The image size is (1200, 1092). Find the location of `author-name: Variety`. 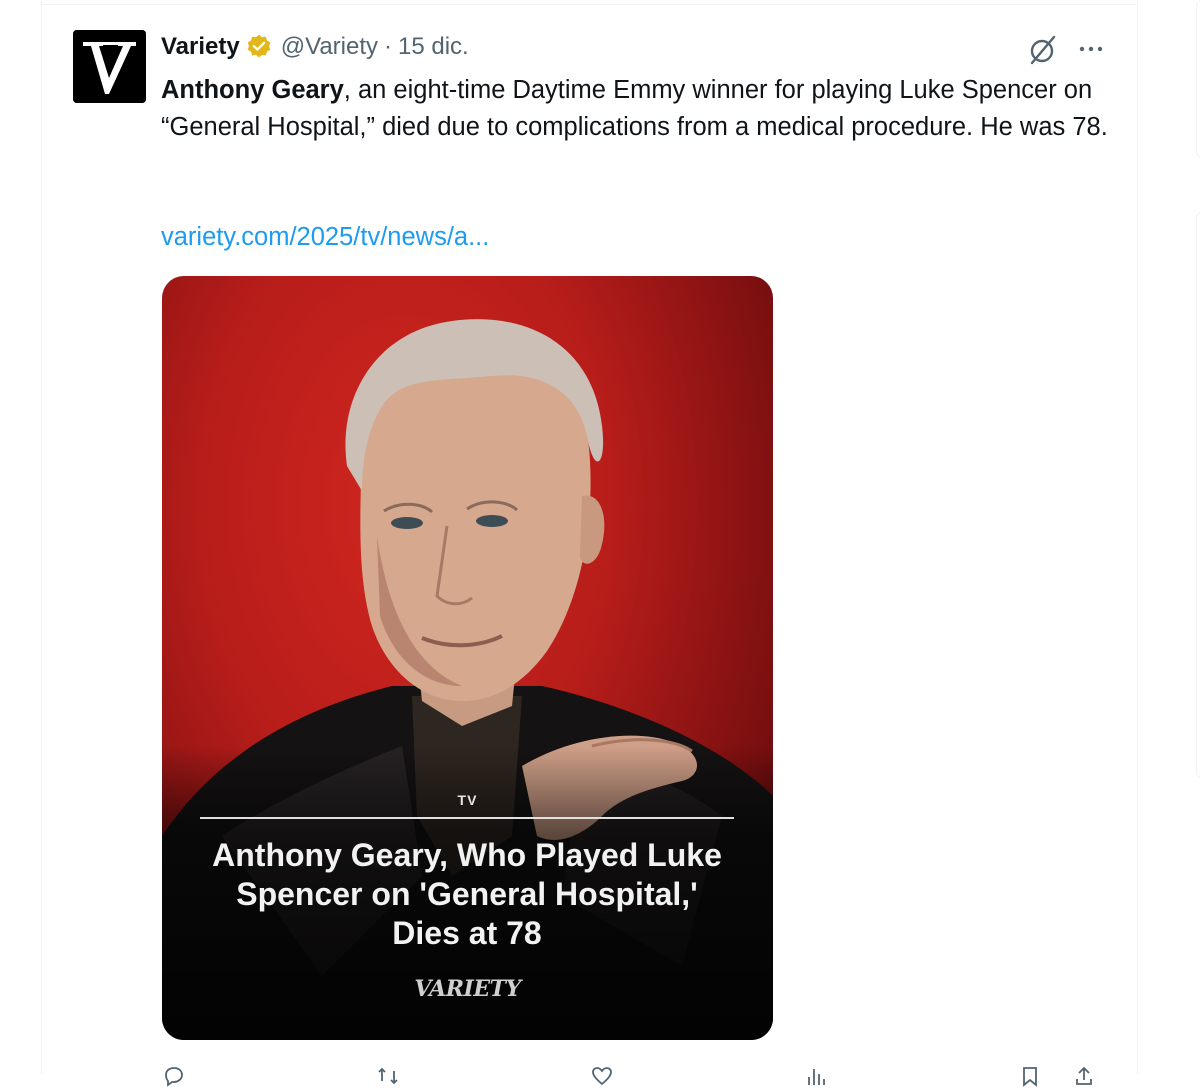

author-name: Variety is located at coordinates (200, 47).